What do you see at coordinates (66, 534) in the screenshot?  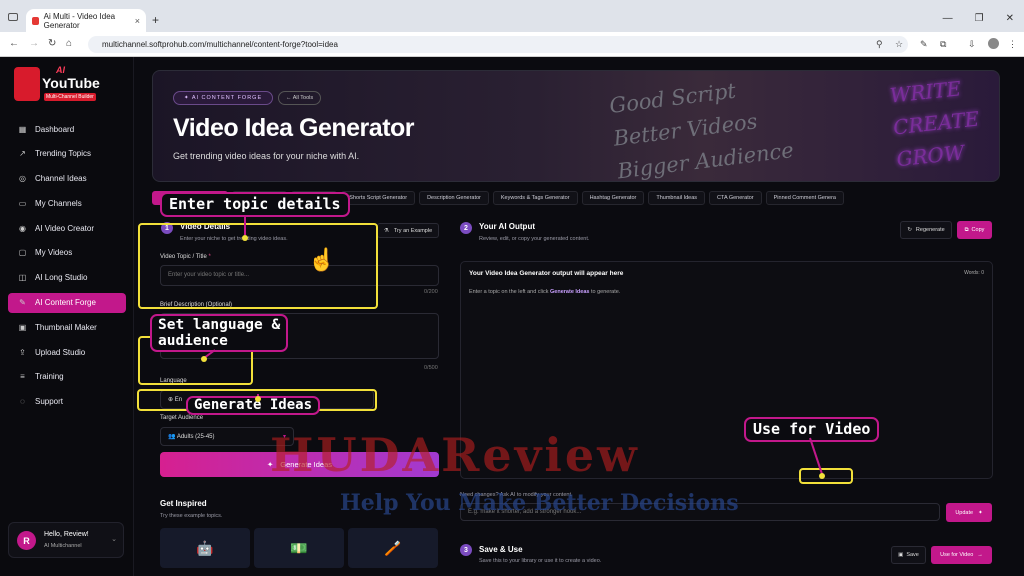 I see `user-name: Hello, Review!` at bounding box center [66, 534].